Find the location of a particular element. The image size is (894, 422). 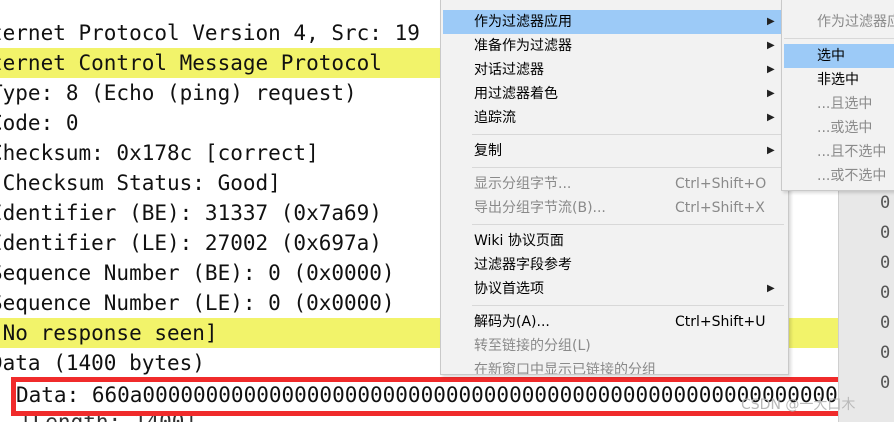

tree-row-sequence-le: Sequence Number (LE): 0 (0x0000) is located at coordinates (197, 303).